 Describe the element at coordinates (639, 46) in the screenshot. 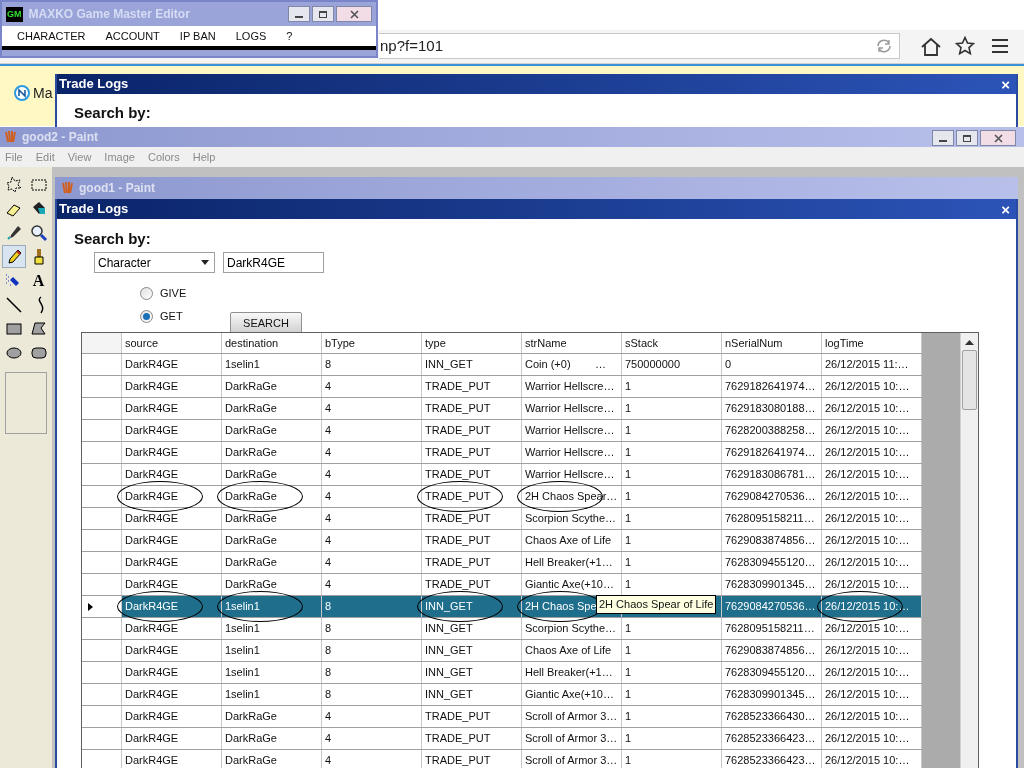

I see `address-field: np?f=101` at that location.